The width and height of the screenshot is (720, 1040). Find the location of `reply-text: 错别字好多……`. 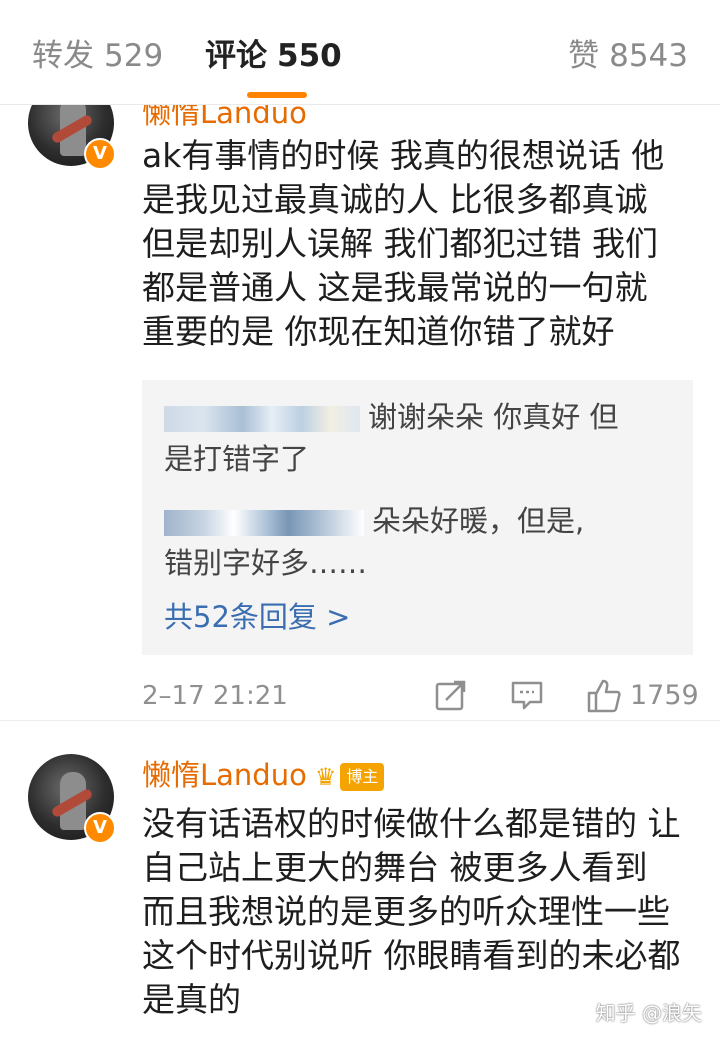

reply-text: 错别字好多…… is located at coordinates (266, 563).